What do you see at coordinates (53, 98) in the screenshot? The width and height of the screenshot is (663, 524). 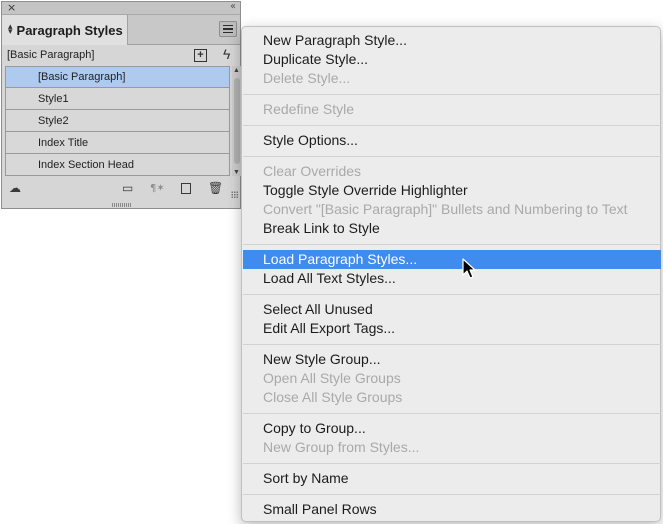 I see `style-name: Style1` at bounding box center [53, 98].